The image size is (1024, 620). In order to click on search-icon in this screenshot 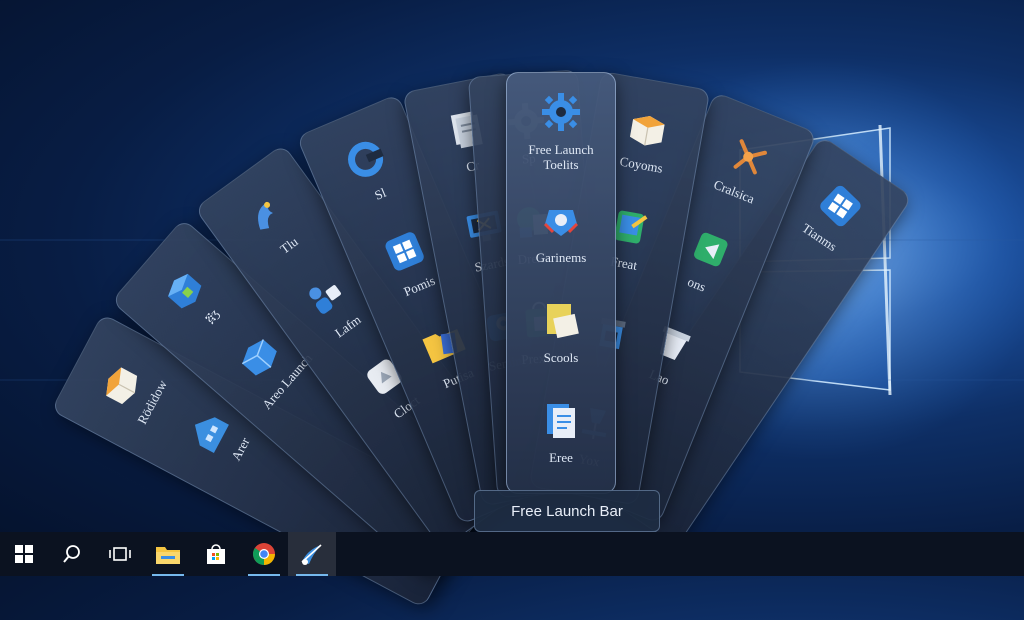, I will do `click(71, 554)`.